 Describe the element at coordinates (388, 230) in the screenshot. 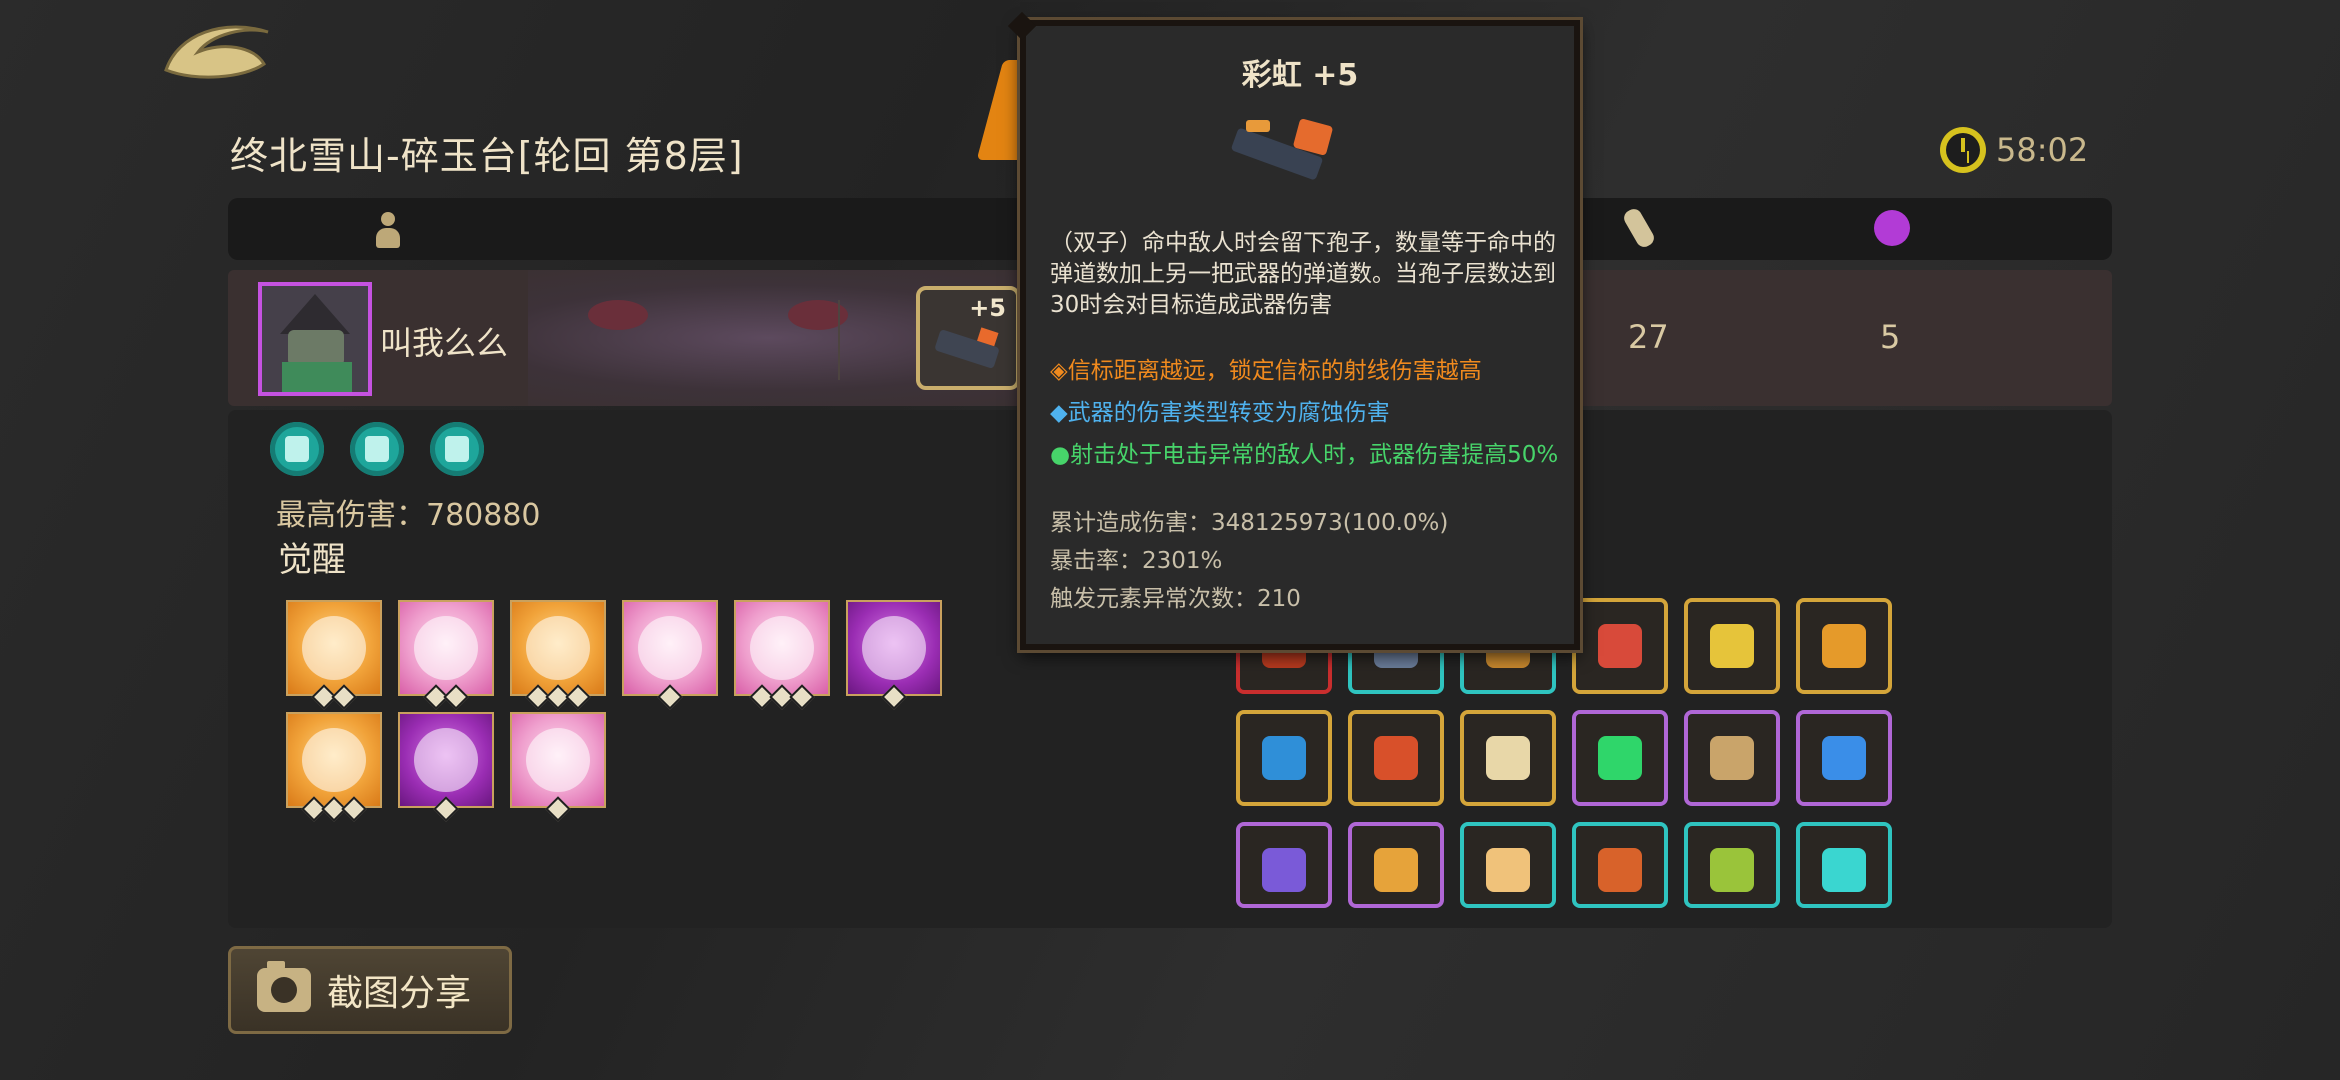

I see `person-icon` at that location.